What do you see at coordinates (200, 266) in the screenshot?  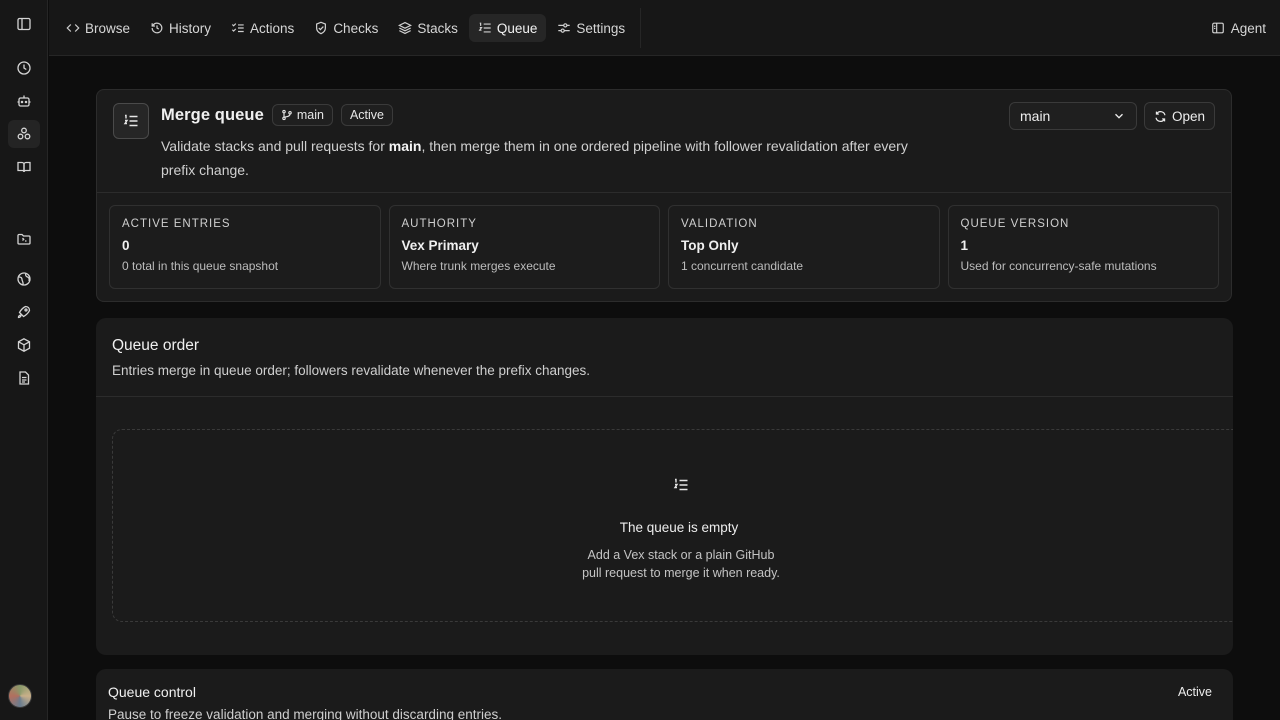 I see `stat-sub: 0 total in this queue snapshot` at bounding box center [200, 266].